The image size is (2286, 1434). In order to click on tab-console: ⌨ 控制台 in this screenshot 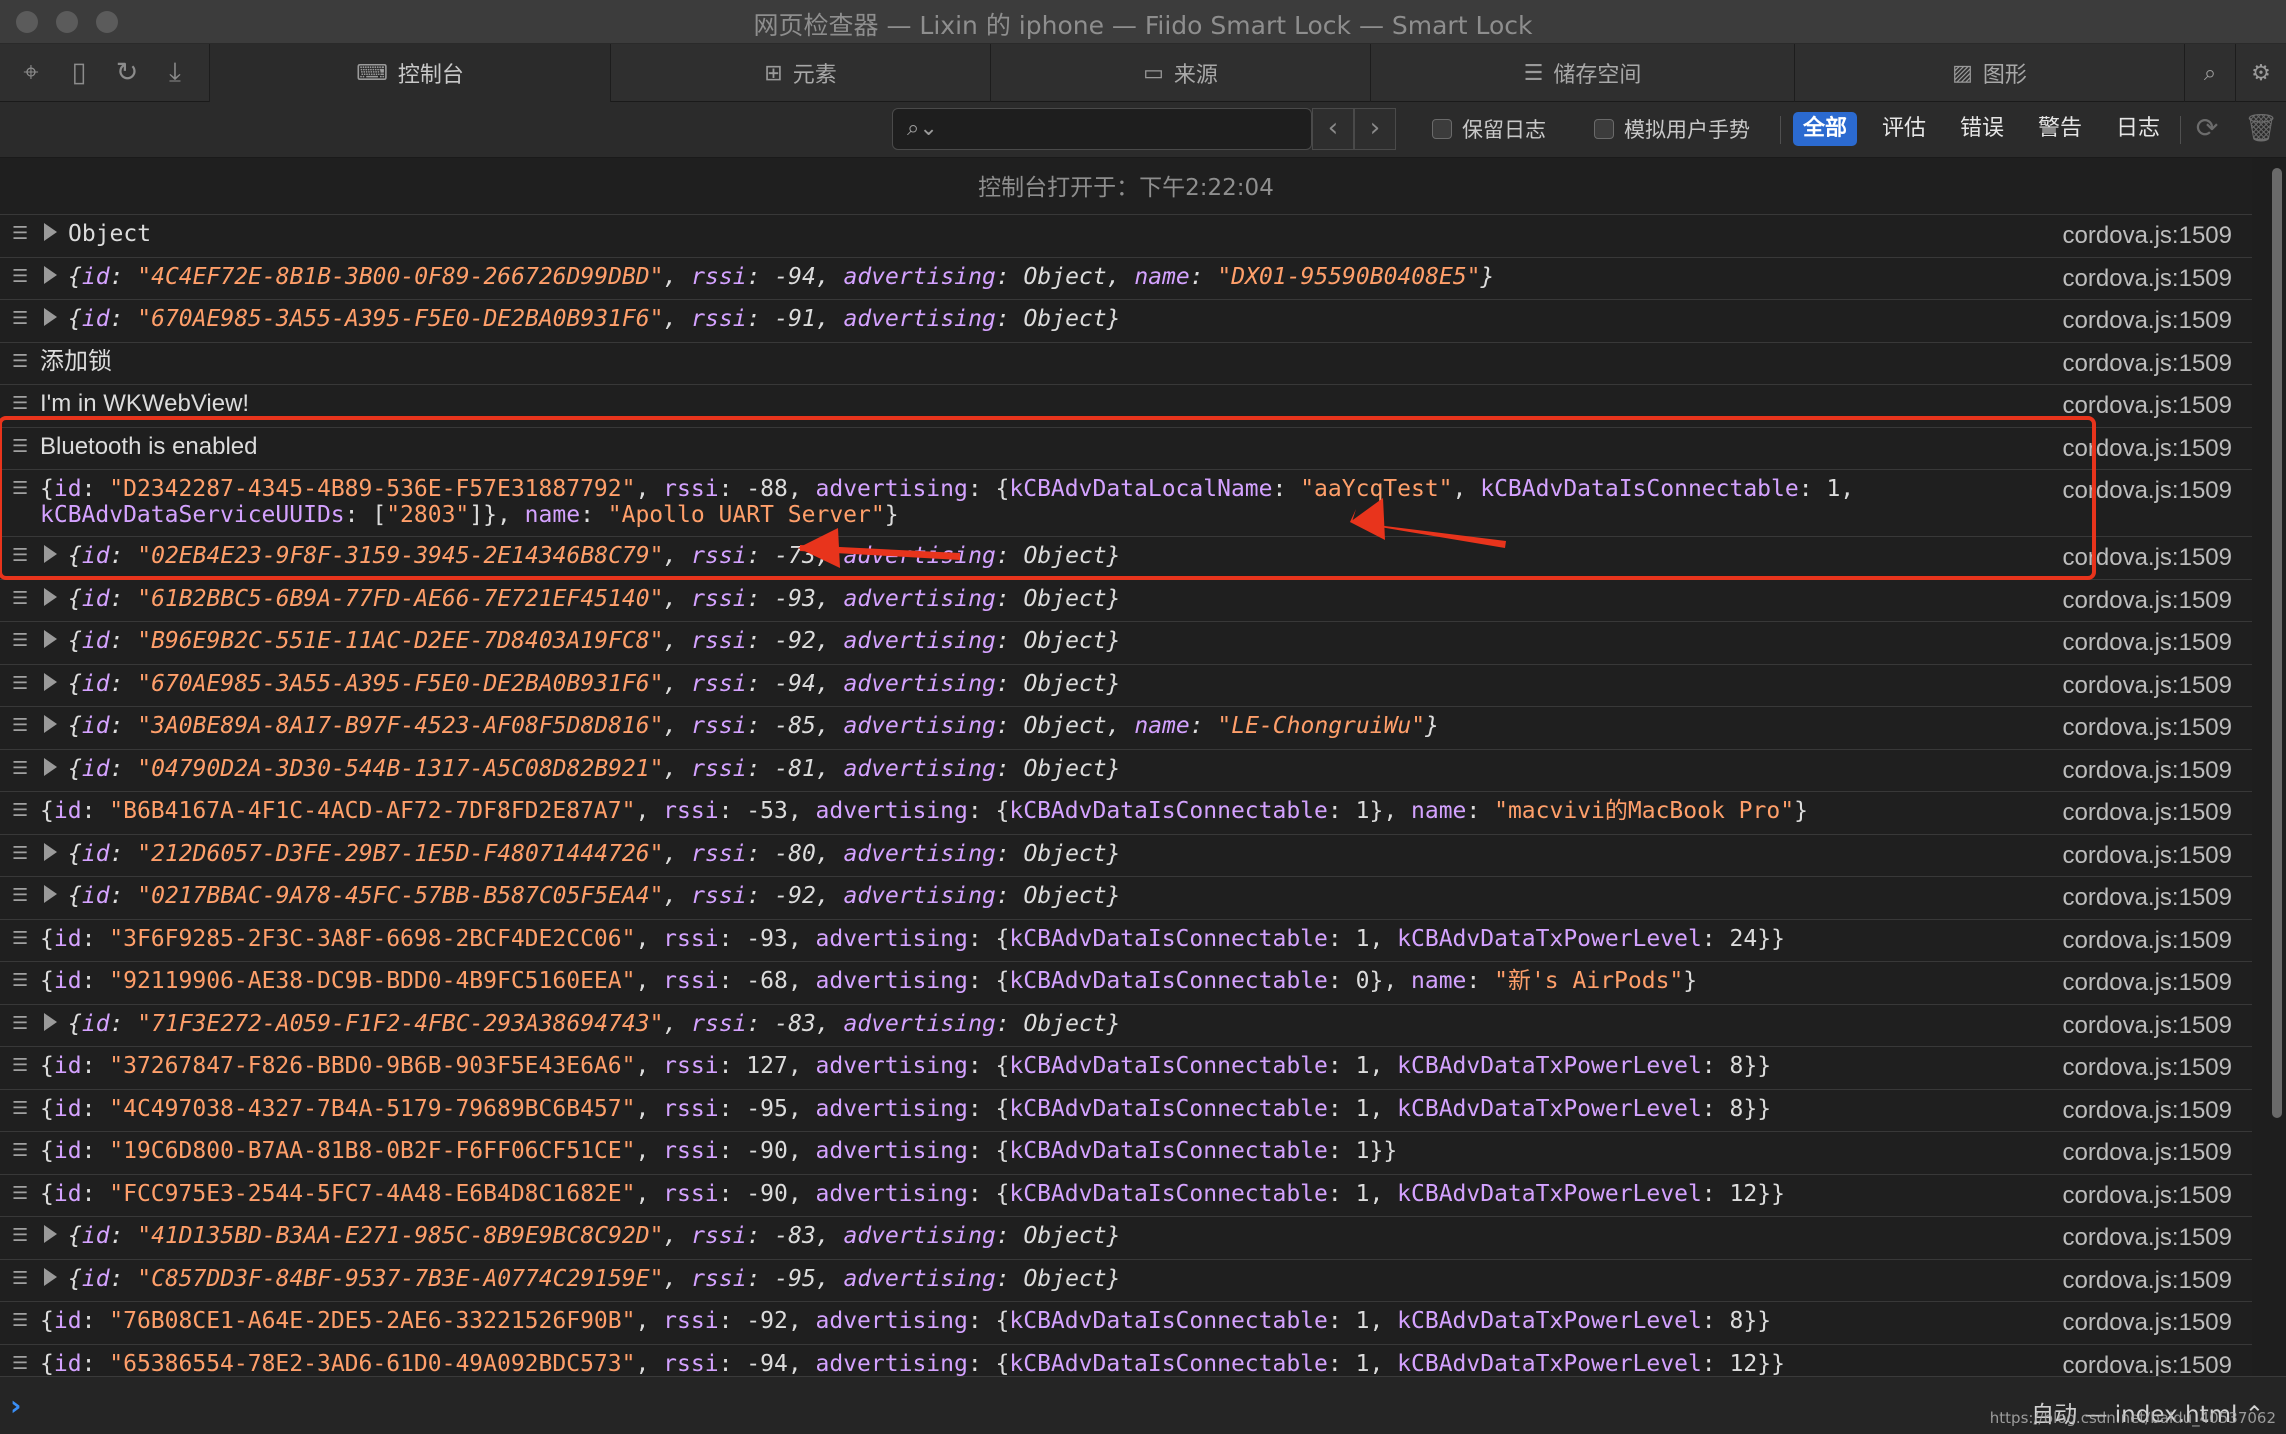, I will do `click(409, 73)`.